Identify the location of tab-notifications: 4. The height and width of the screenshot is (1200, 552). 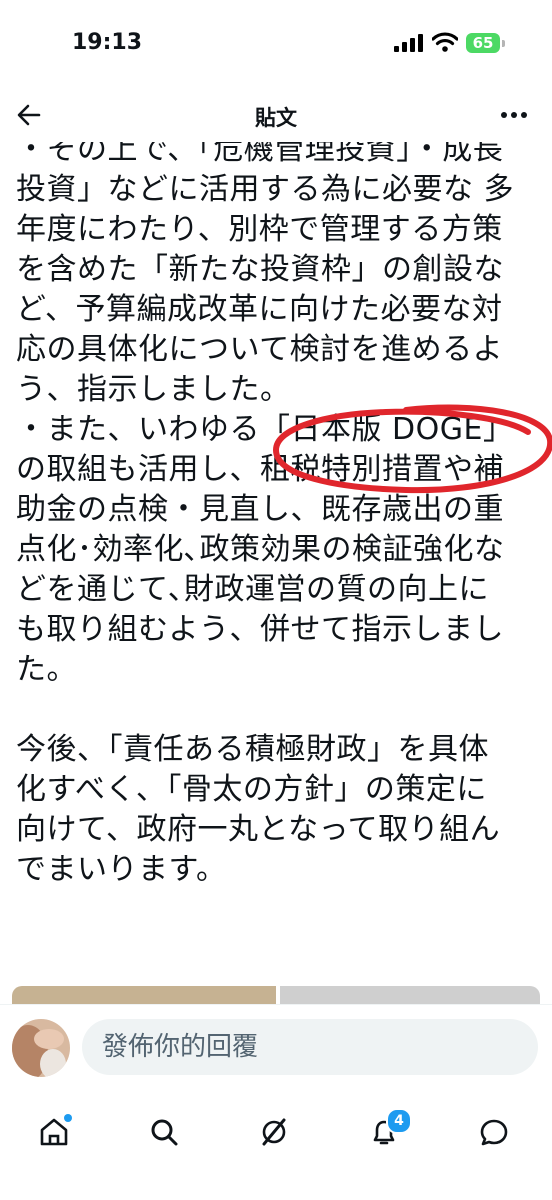
(384, 1132).